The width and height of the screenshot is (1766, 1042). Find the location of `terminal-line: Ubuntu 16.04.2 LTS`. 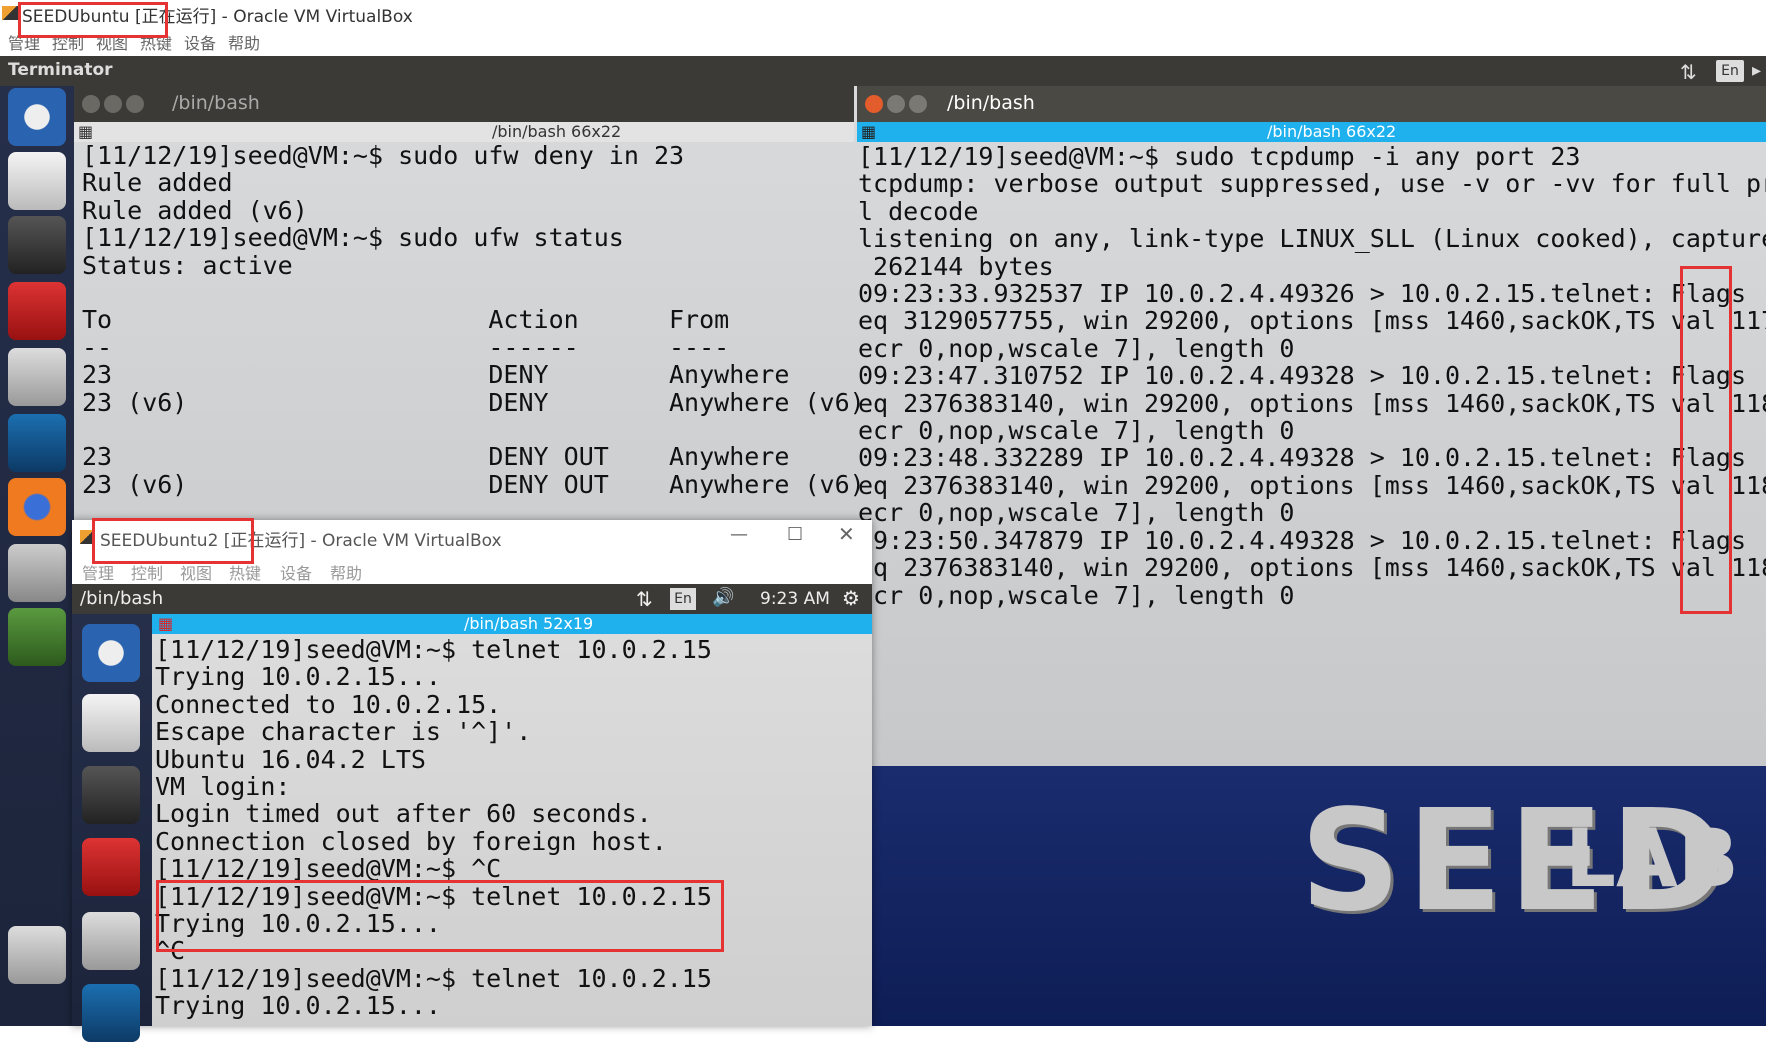

terminal-line: Ubuntu 16.04.2 LTS is located at coordinates (290, 759).